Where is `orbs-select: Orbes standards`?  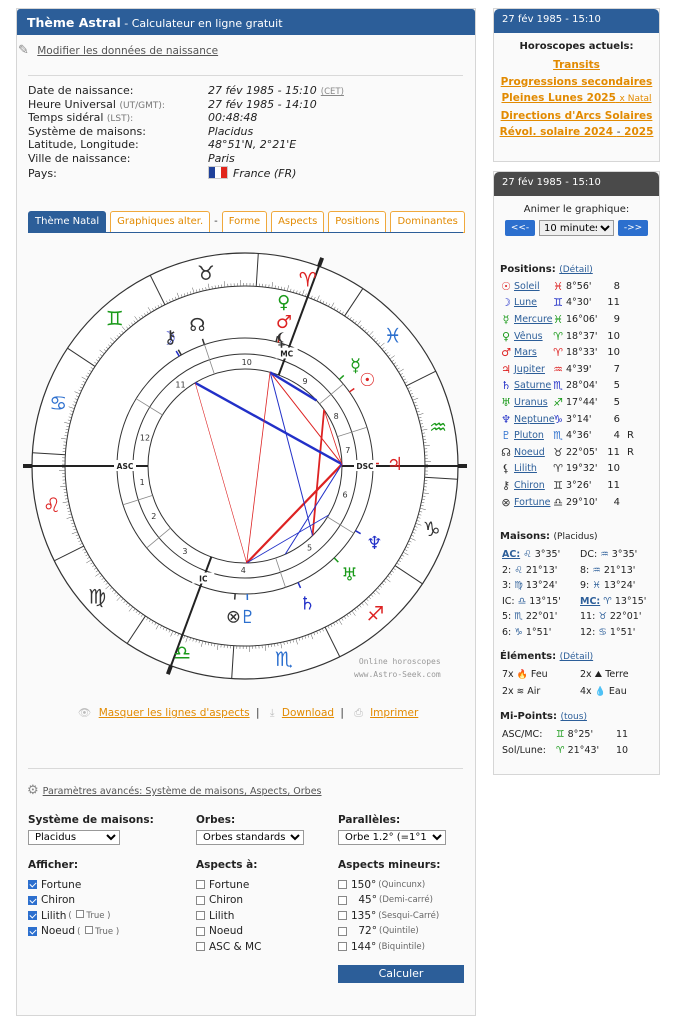 orbs-select: Orbes standards is located at coordinates (250, 837).